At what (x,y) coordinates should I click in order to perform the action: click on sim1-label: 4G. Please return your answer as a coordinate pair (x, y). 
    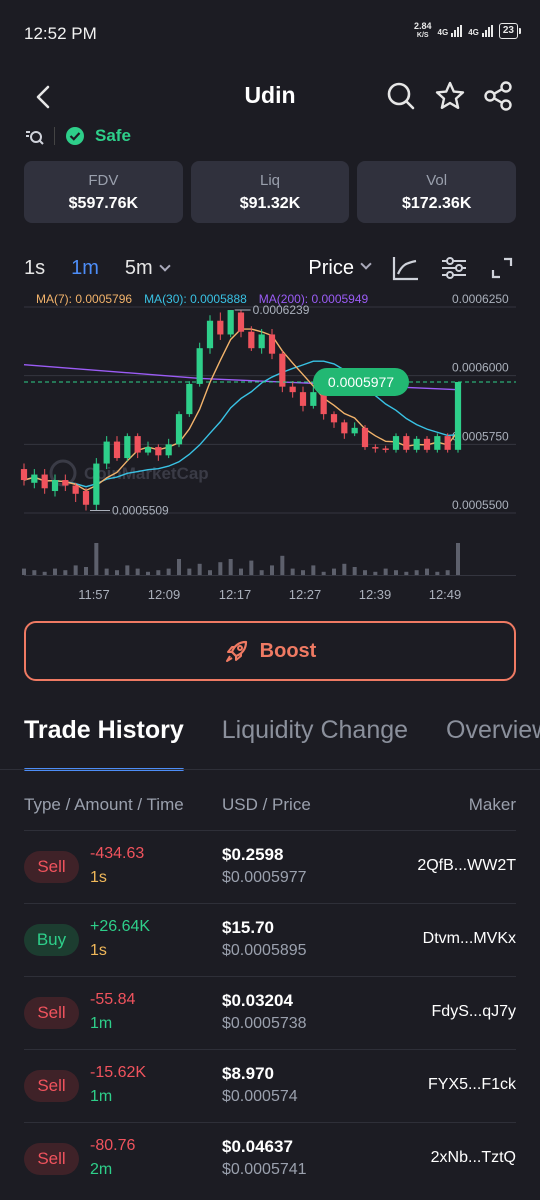
    Looking at the image, I should click on (443, 32).